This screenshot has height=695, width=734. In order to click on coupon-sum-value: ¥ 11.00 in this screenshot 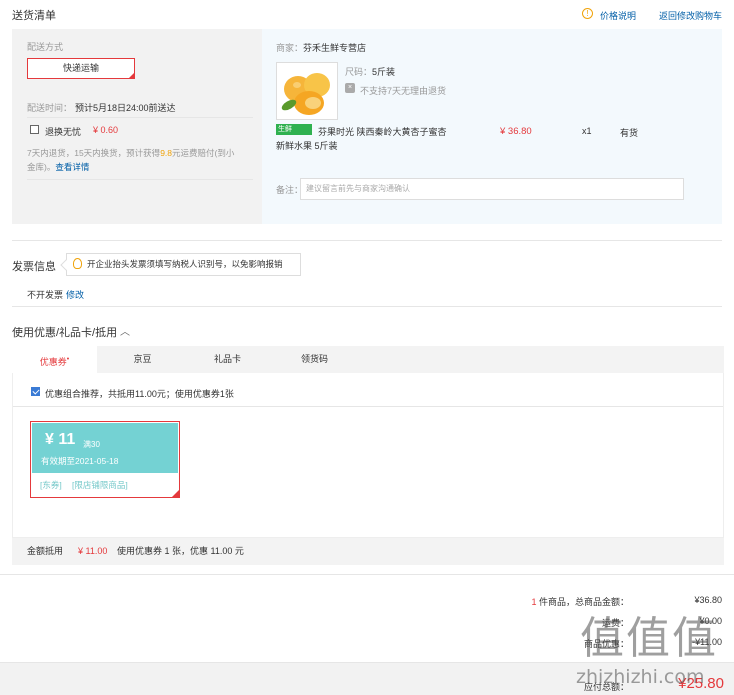, I will do `click(93, 551)`.